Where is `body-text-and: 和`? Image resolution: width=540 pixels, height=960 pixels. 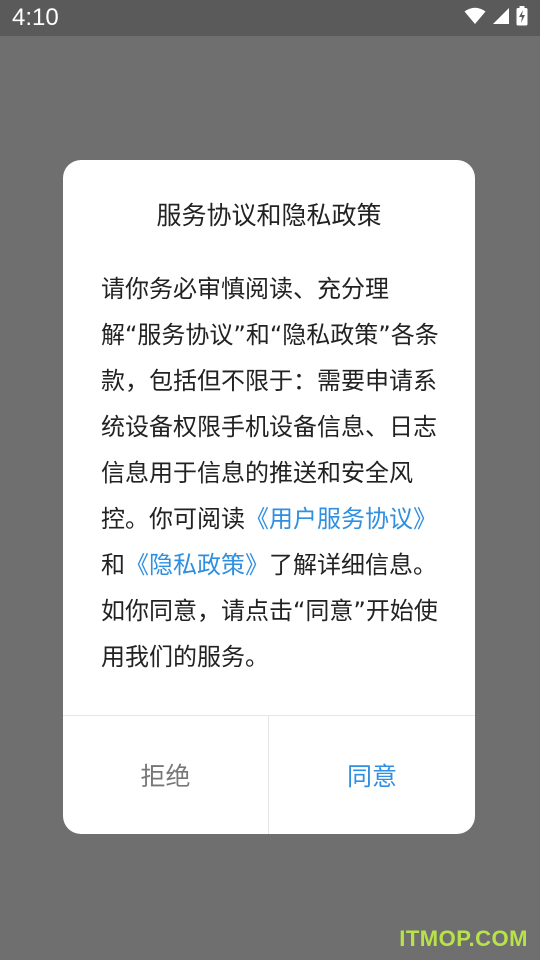 body-text-and: 和 is located at coordinates (113, 565).